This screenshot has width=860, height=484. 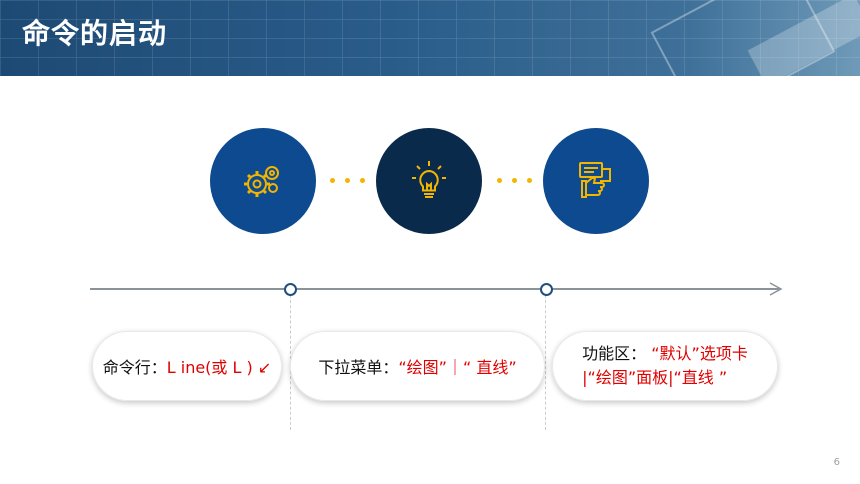 What do you see at coordinates (699, 353) in the screenshot?
I see `method-value: “默认”选项卡` at bounding box center [699, 353].